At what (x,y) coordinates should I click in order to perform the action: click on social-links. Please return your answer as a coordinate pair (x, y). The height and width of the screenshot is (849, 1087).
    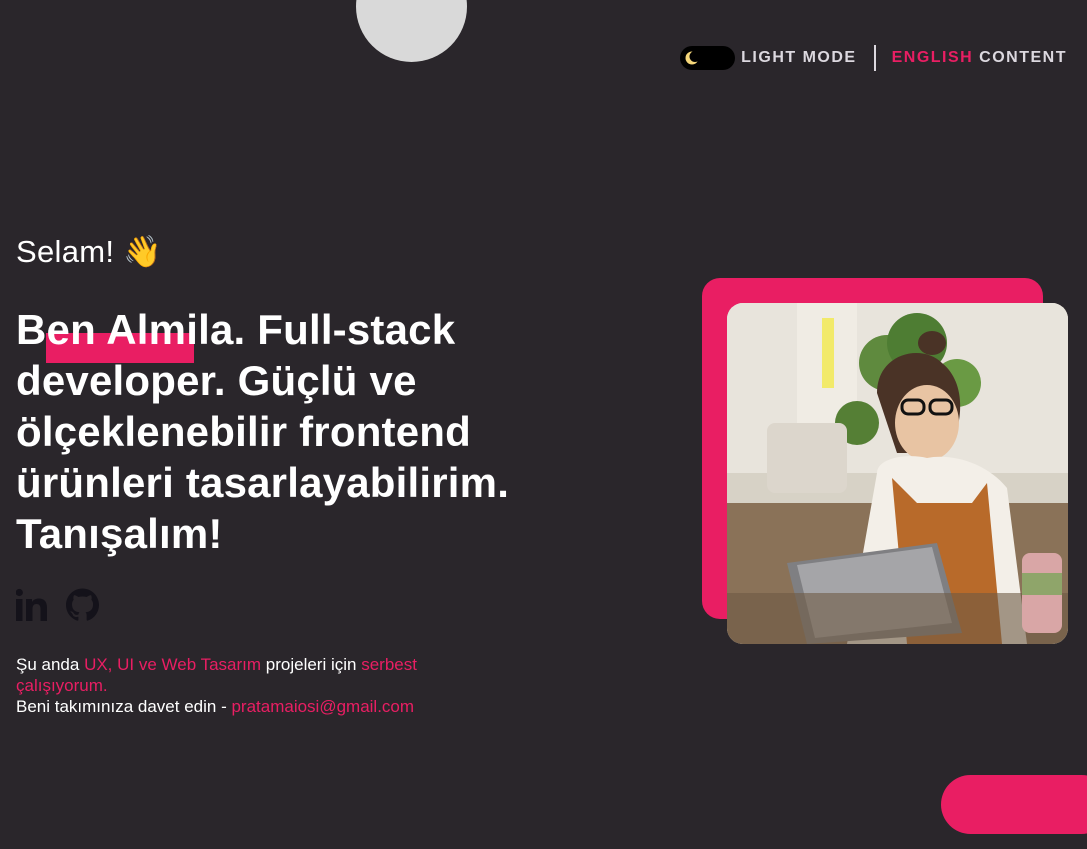
    Looking at the image, I should click on (66, 607).